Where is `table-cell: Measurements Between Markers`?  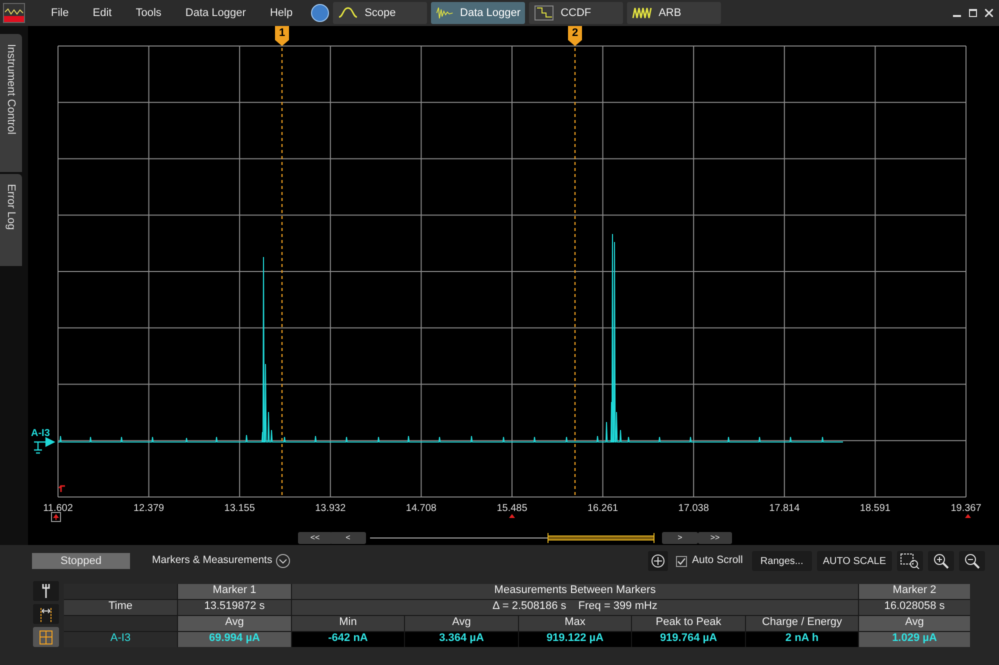 table-cell: Measurements Between Markers is located at coordinates (575, 591).